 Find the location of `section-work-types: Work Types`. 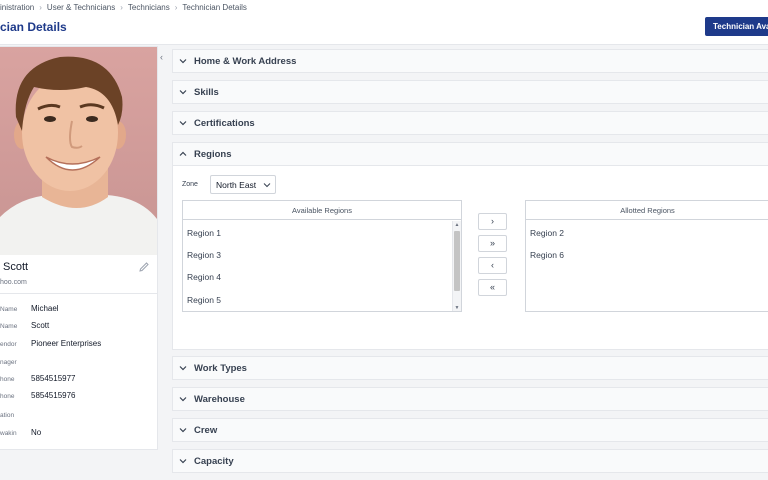

section-work-types: Work Types is located at coordinates (470, 368).